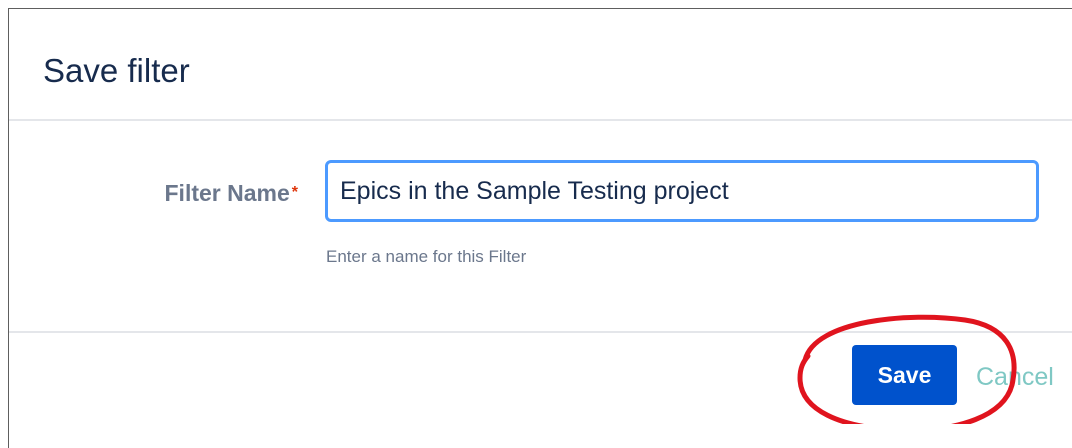 The image size is (1072, 448). What do you see at coordinates (1015, 377) in the screenshot?
I see `cancel-link: Cancel` at bounding box center [1015, 377].